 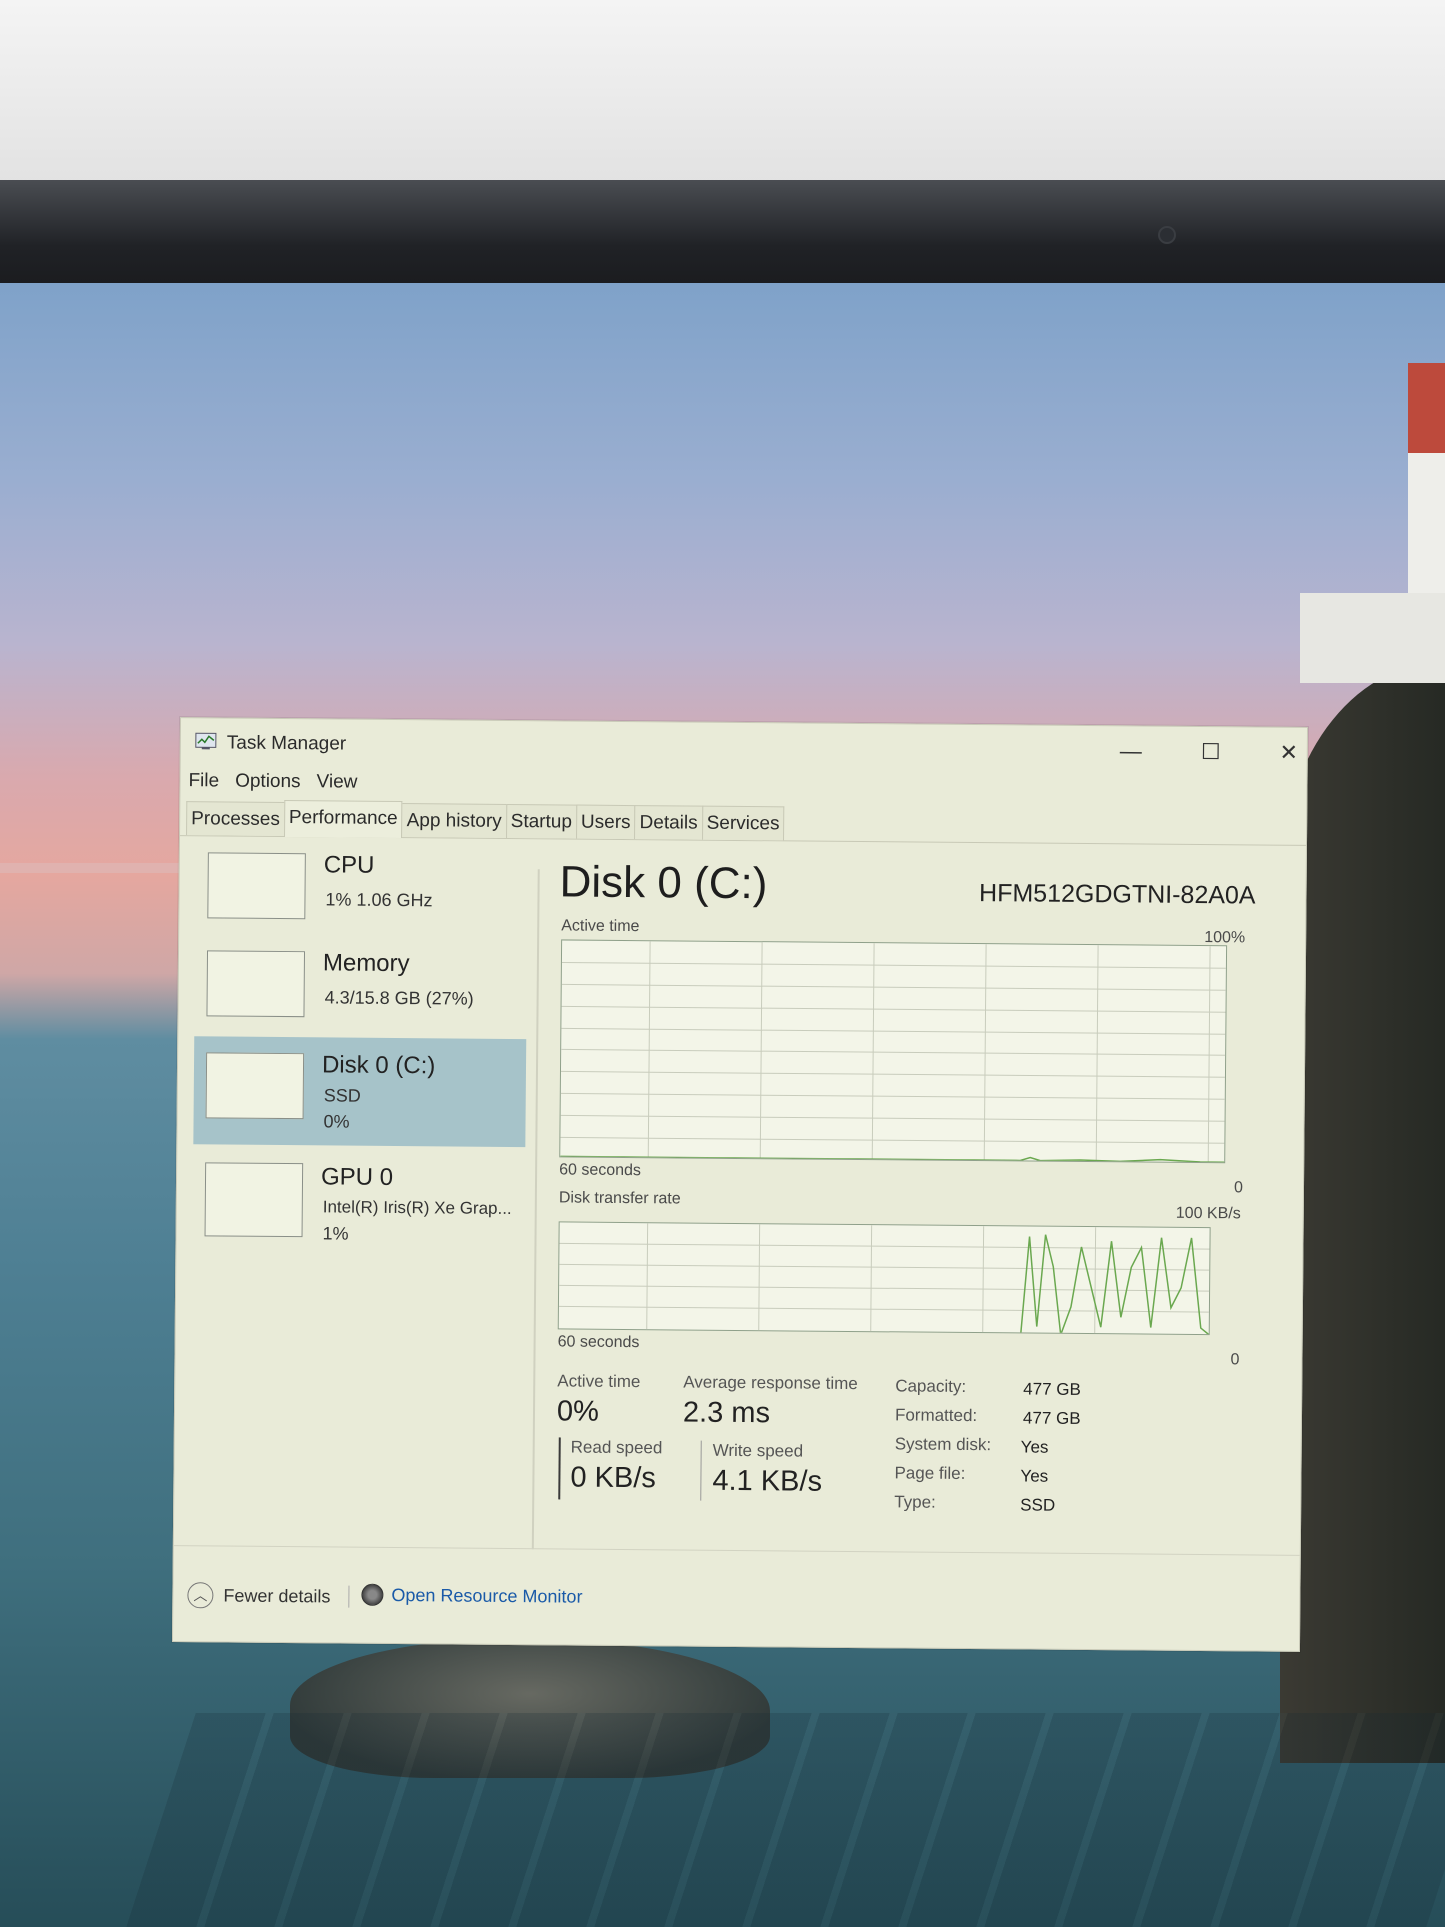 I want to click on read-speed-bar, so click(x=559, y=1468).